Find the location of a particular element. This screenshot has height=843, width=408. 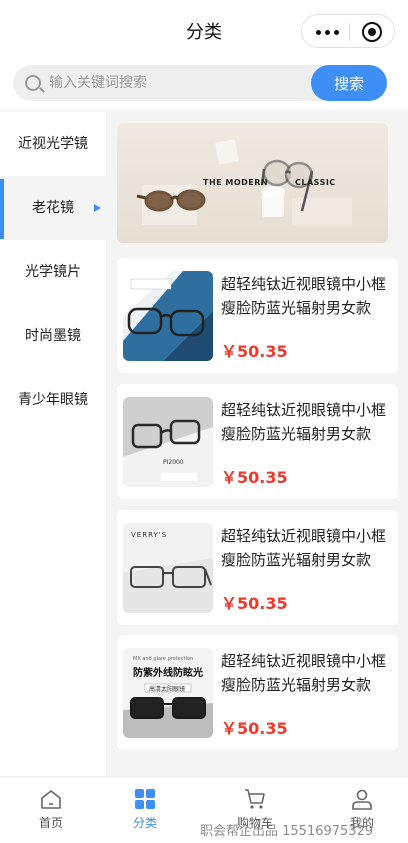

banner-text-right: CLASSIC is located at coordinates (315, 182).